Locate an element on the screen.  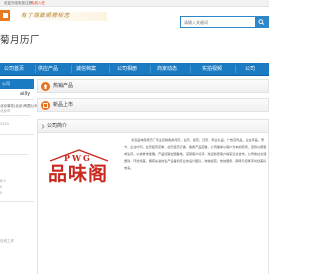
new-products-panel: 新品上市 is located at coordinates (153, 105).